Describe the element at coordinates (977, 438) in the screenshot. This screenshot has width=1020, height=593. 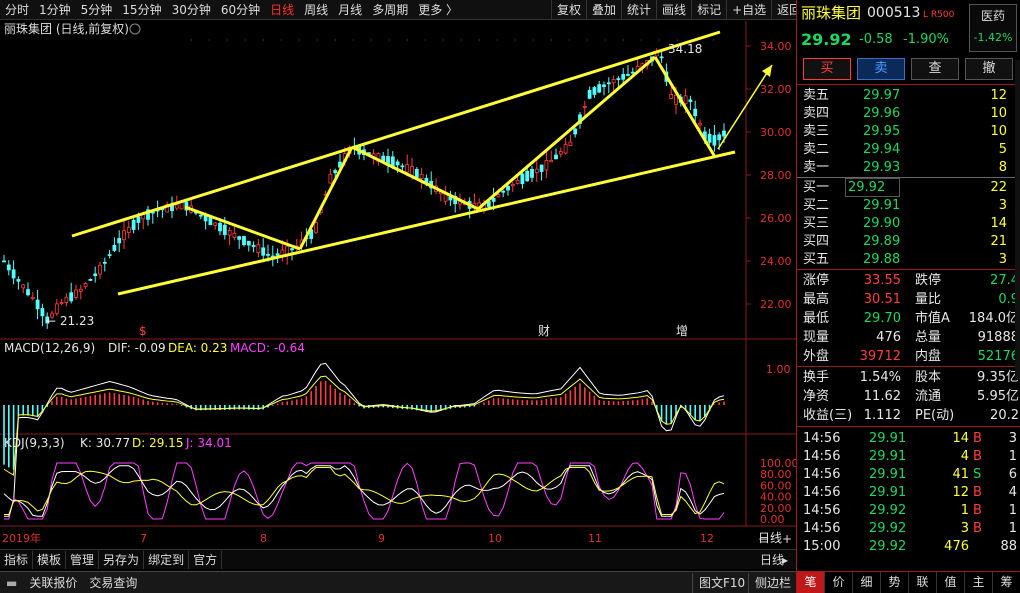
I see `tick-side: B` at that location.